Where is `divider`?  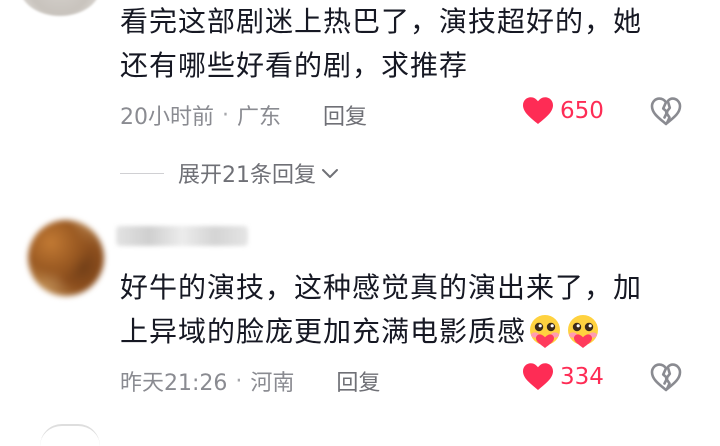
divider is located at coordinates (142, 173).